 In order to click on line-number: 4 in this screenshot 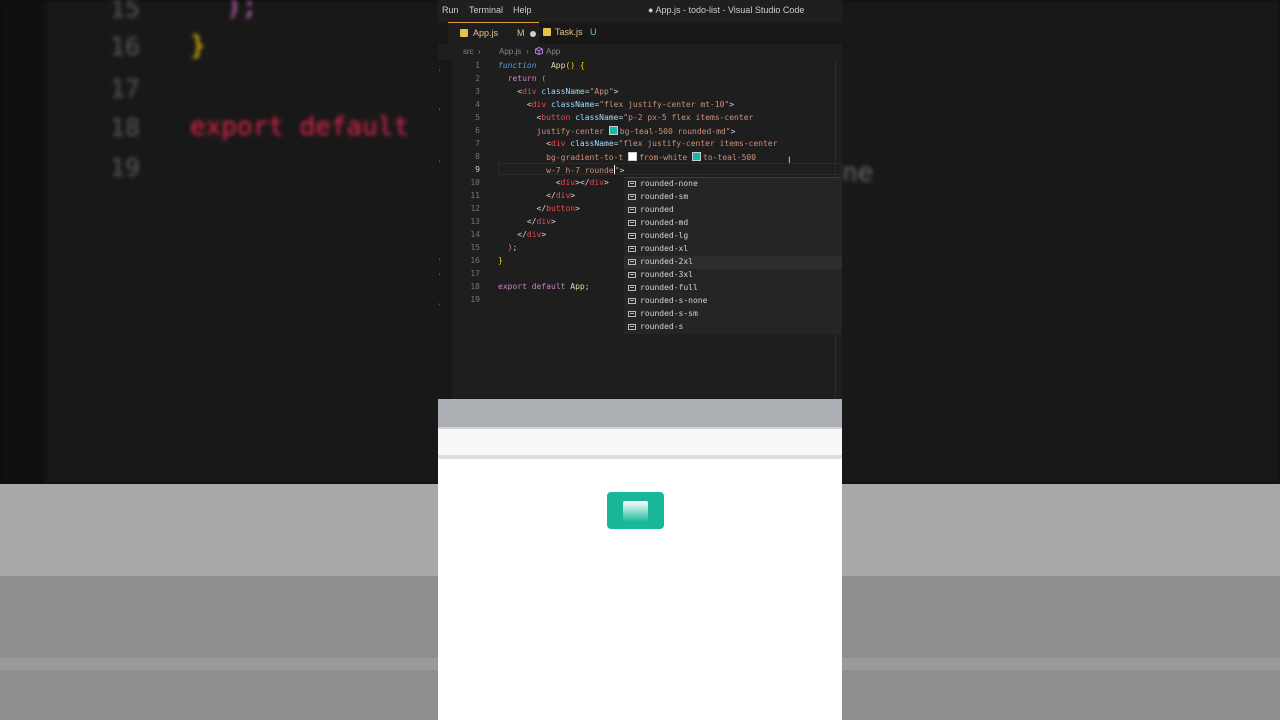, I will do `click(477, 104)`.